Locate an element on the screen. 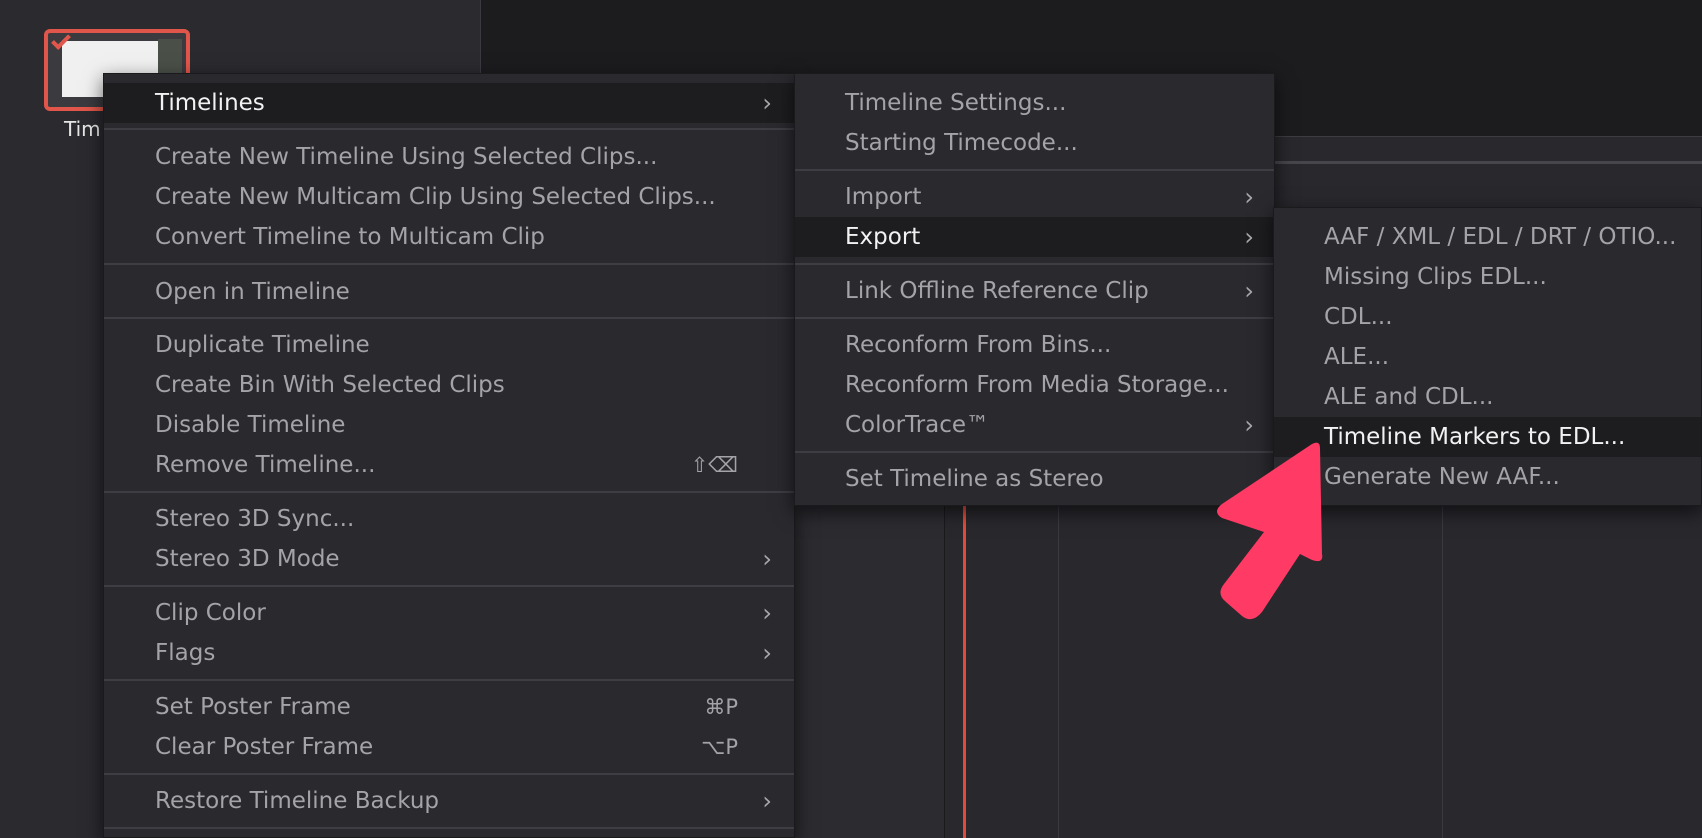 Image resolution: width=1702 pixels, height=838 pixels. menu-item-label: Open in Timeline is located at coordinates (252, 292).